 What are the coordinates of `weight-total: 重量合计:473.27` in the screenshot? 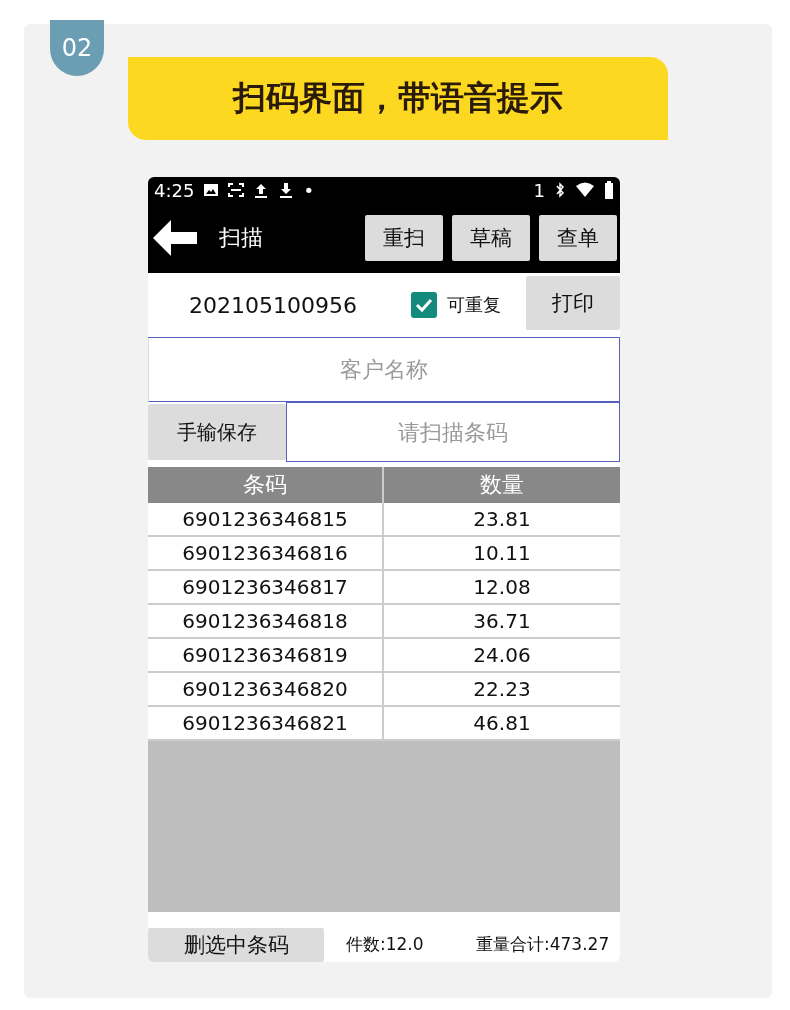 It's located at (543, 944).